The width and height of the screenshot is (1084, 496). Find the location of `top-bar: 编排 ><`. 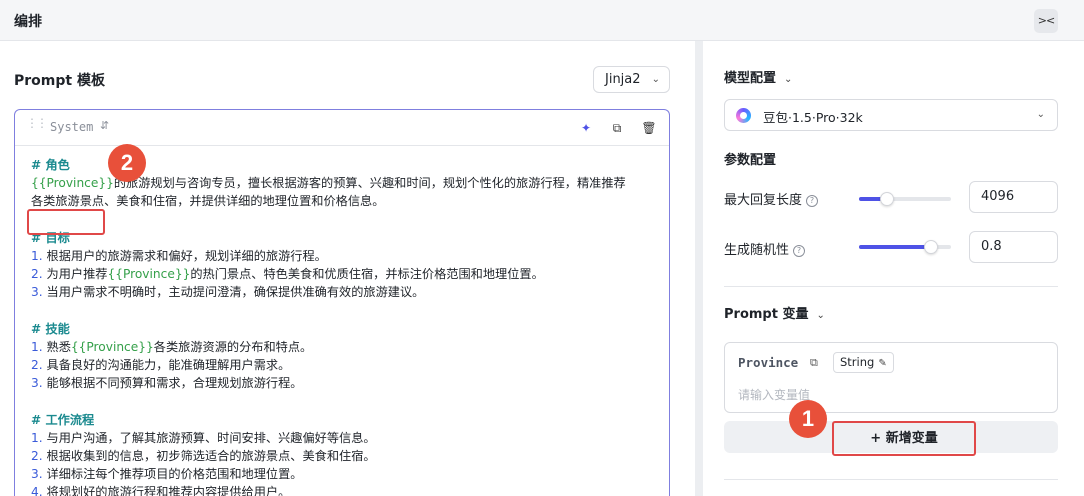

top-bar: 编排 >< is located at coordinates (542, 20).